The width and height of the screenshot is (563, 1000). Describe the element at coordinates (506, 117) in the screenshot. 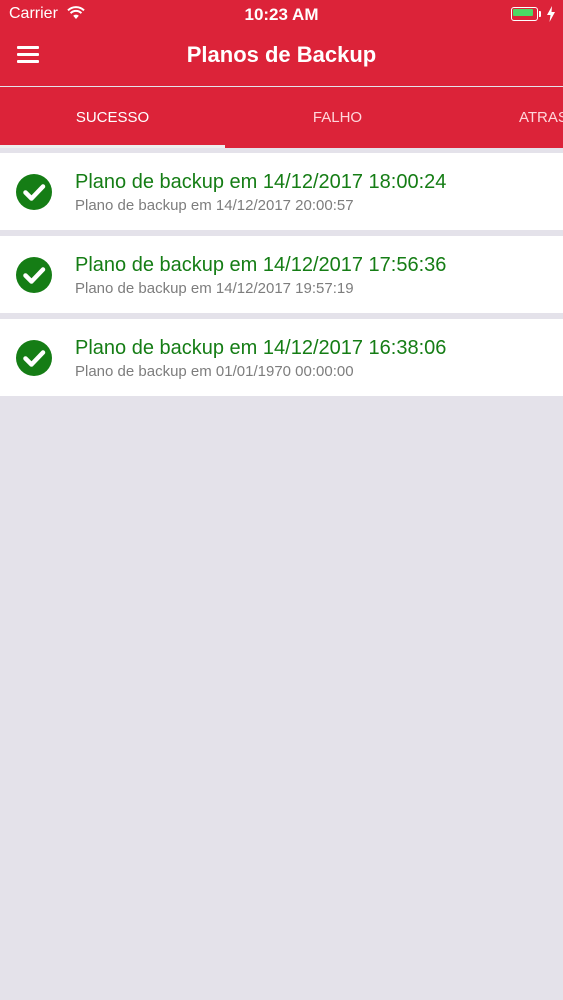

I see `tab-atrasado: ATRASADO` at that location.